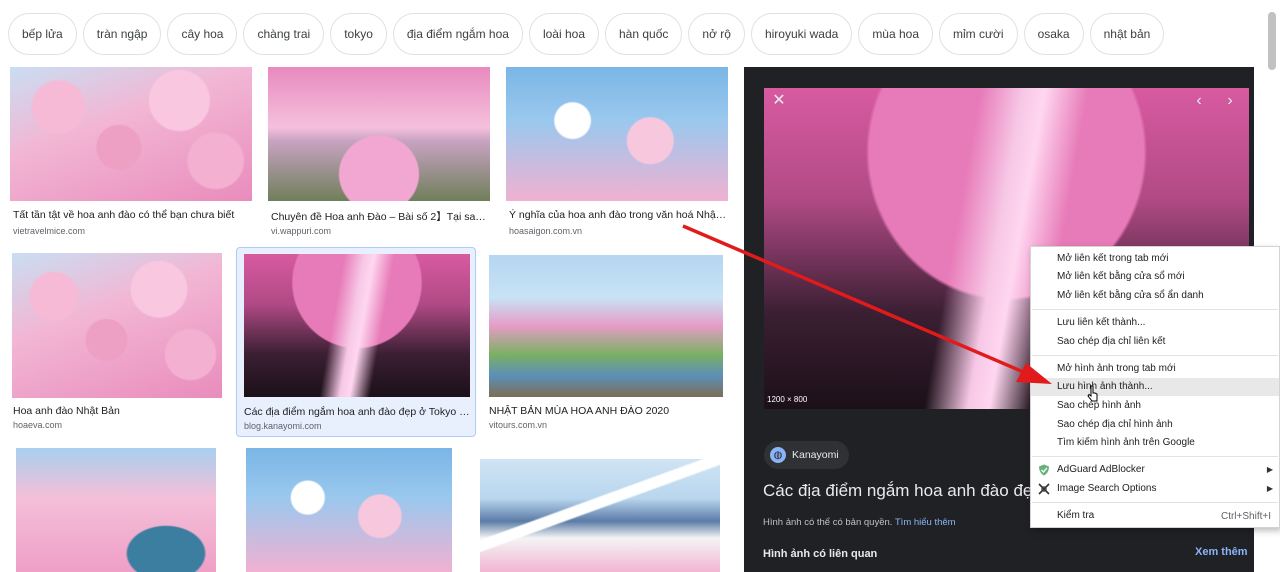  What do you see at coordinates (1155, 277) in the screenshot?
I see `menu-item-open-link-new-window: Mở liên kết bằng cửa sổ mới` at bounding box center [1155, 277].